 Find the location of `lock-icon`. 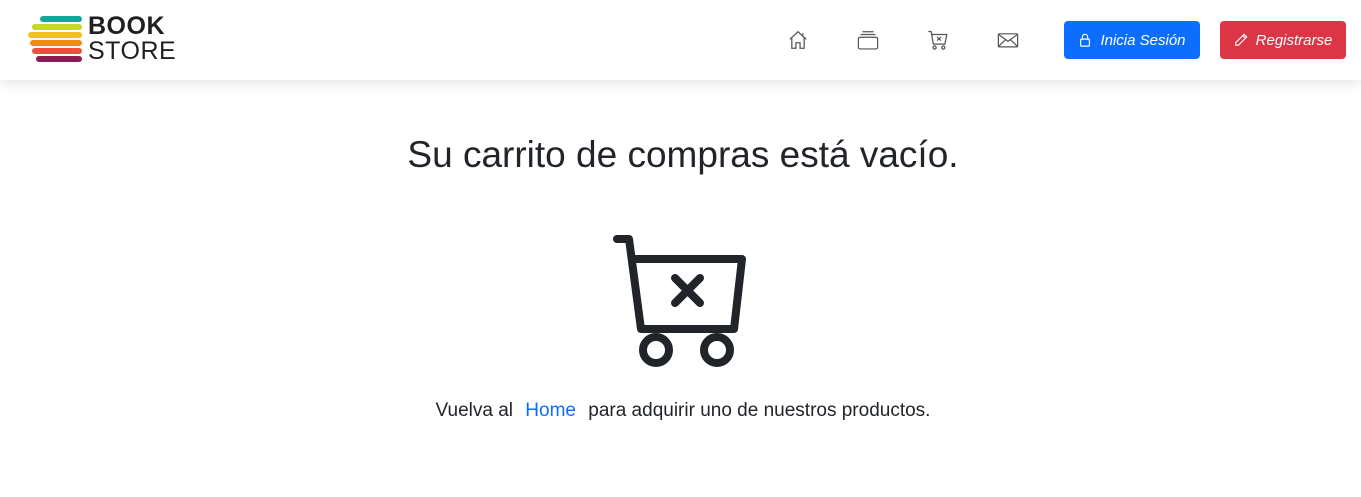

lock-icon is located at coordinates (1085, 40).